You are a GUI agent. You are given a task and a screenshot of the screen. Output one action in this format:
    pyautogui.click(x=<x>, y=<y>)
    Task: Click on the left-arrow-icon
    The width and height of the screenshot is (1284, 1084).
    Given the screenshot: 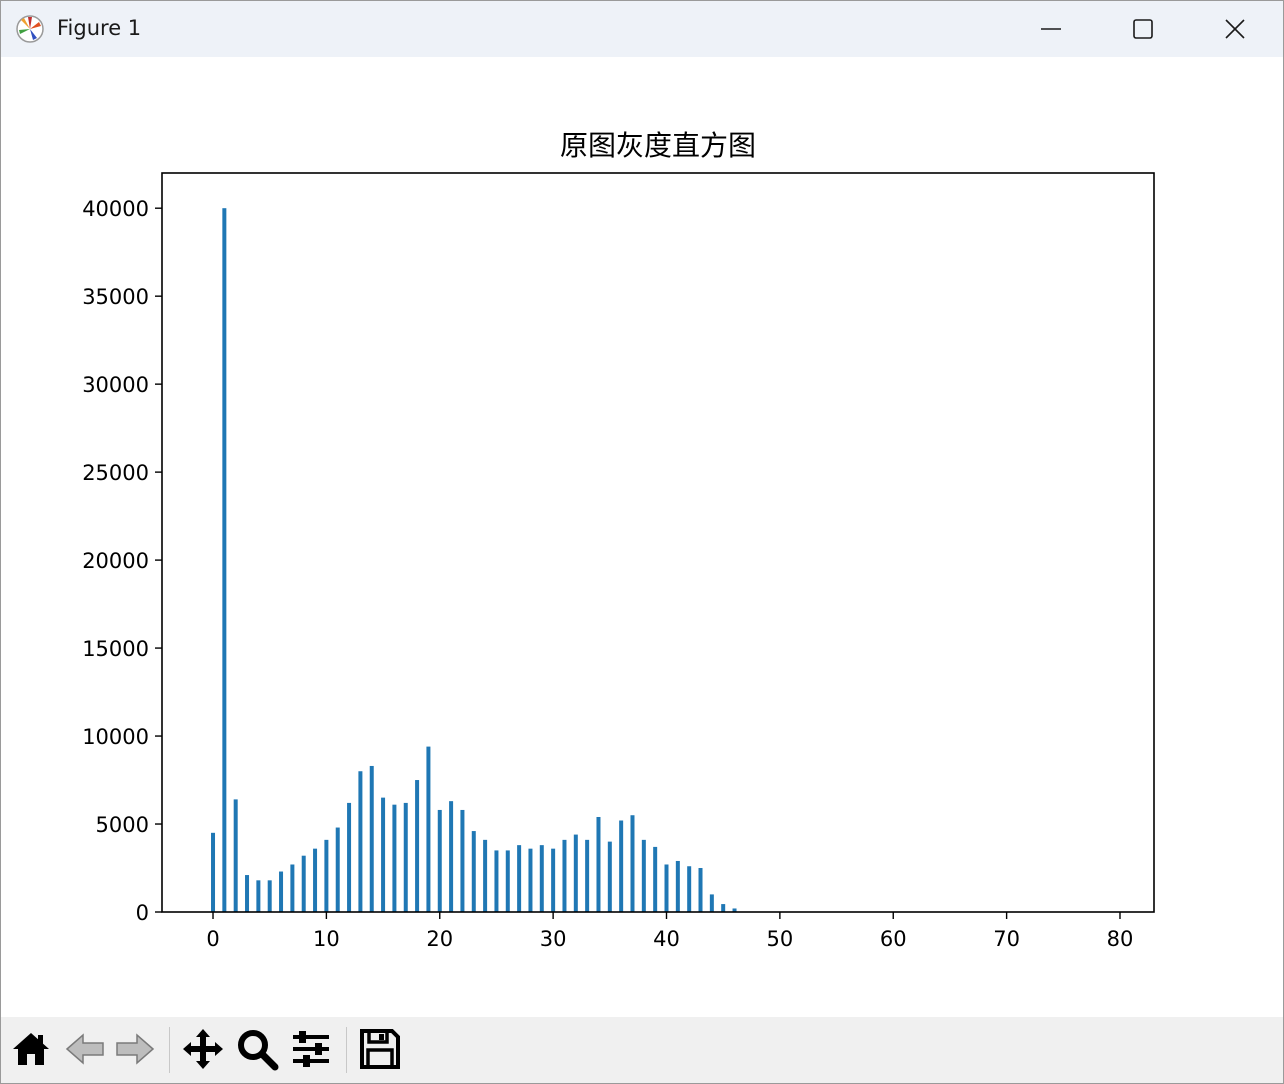 What is the action you would take?
    pyautogui.click(x=84, y=1049)
    